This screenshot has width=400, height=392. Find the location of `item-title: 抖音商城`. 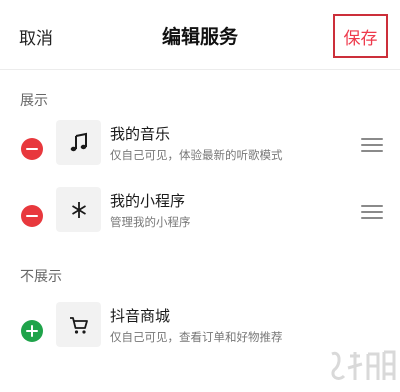

item-title: 抖音商城 is located at coordinates (140, 316).